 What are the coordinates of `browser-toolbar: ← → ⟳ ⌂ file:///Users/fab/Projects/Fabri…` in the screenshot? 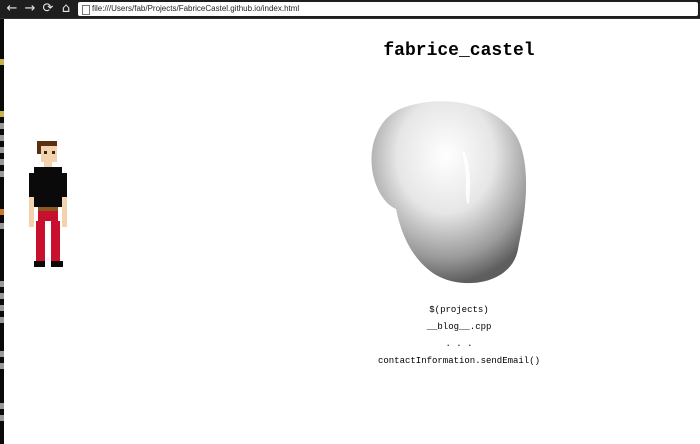 It's located at (350, 9).